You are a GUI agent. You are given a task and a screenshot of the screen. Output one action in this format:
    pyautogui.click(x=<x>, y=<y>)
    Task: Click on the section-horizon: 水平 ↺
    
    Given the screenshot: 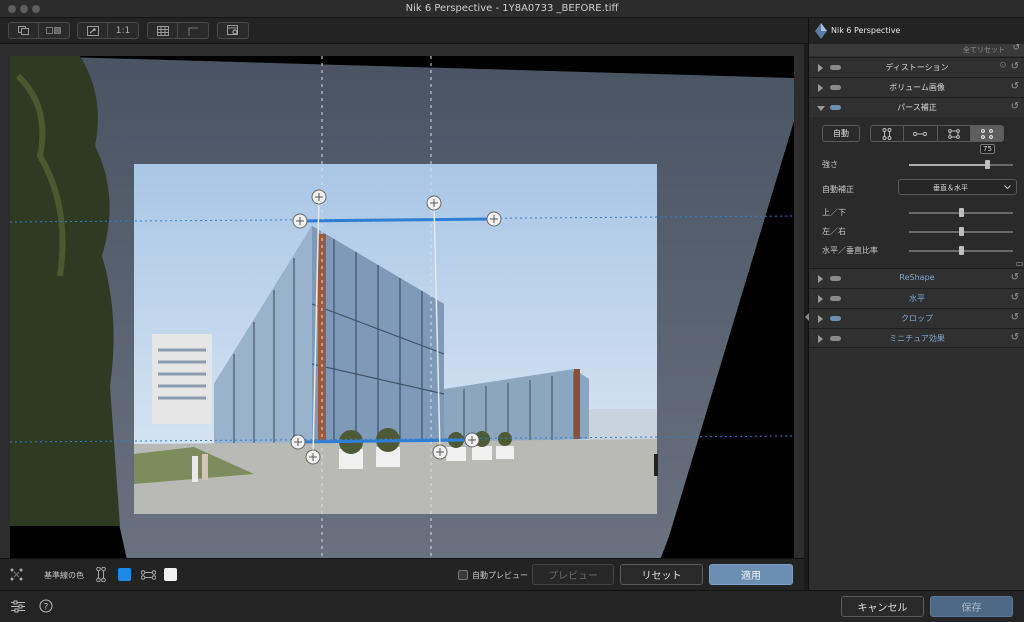 What is the action you would take?
    pyautogui.click(x=916, y=298)
    